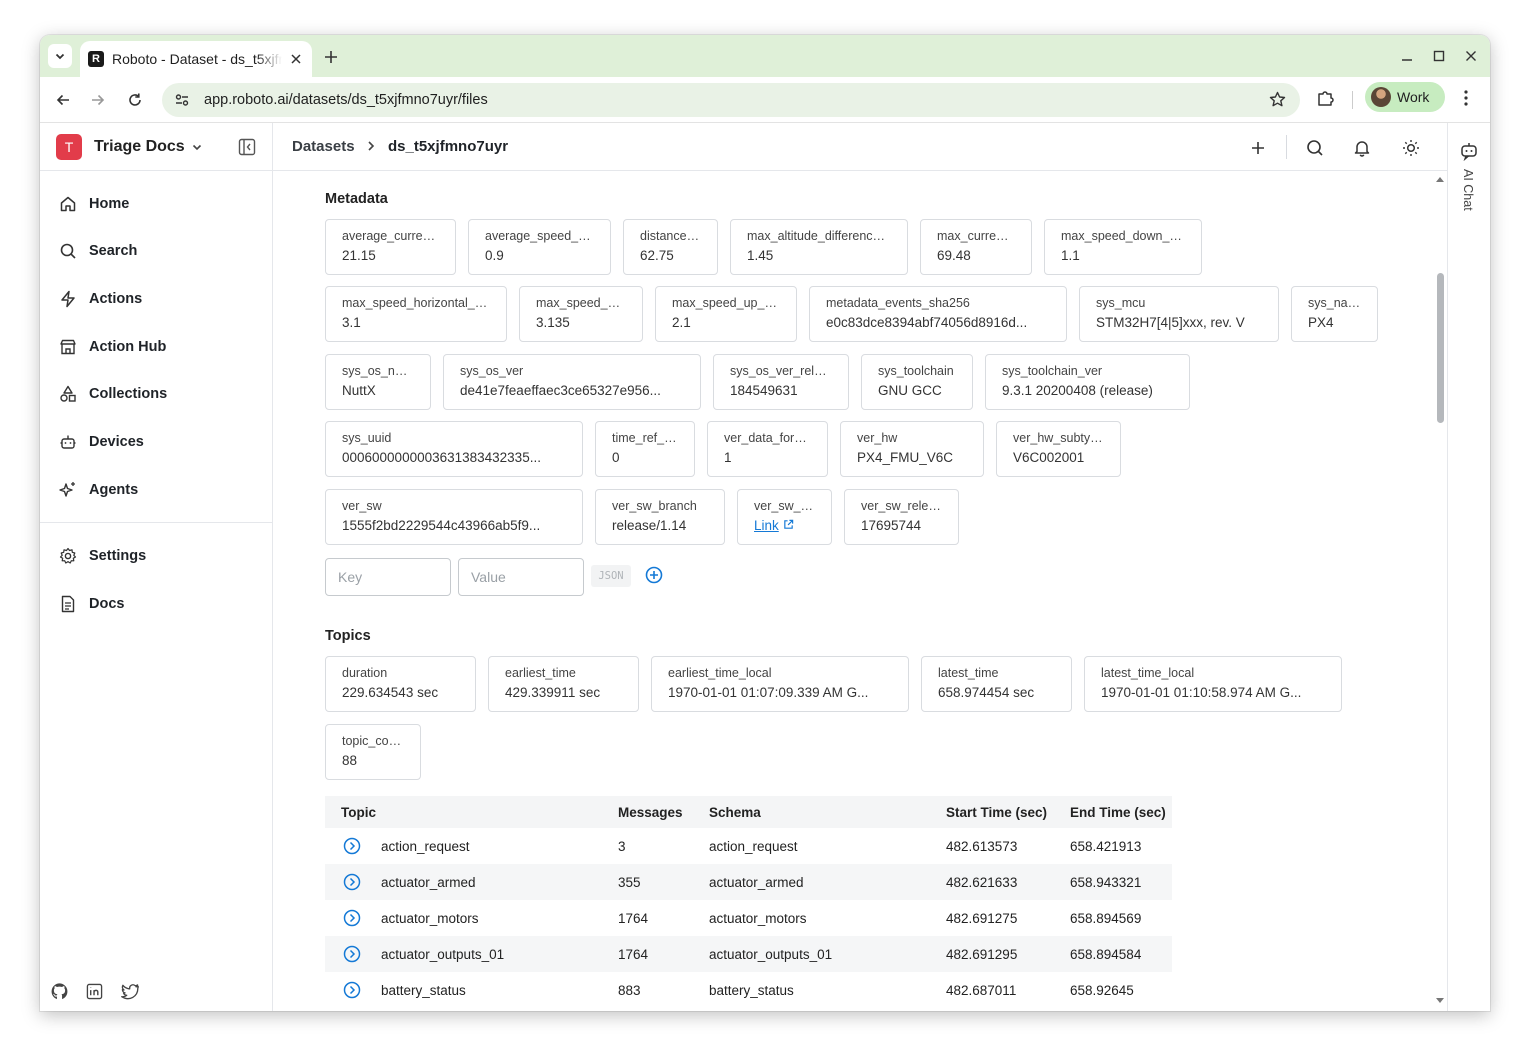 The width and height of the screenshot is (1532, 1054). Describe the element at coordinates (766, 525) in the screenshot. I see `ver-sw-link: Link` at that location.